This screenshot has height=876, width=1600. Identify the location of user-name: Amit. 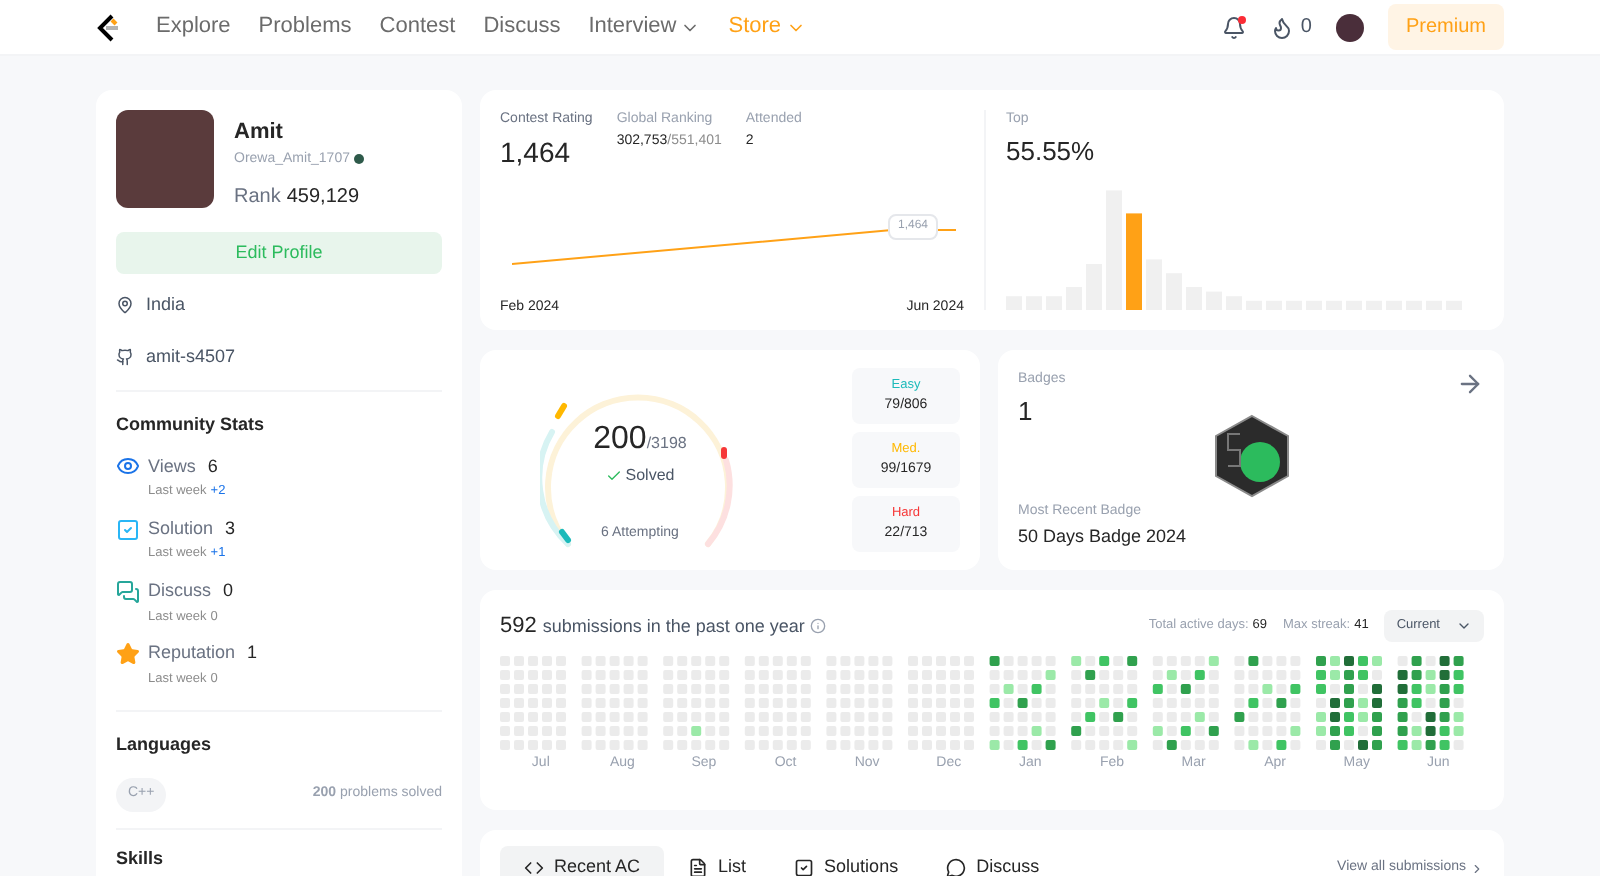
(259, 133).